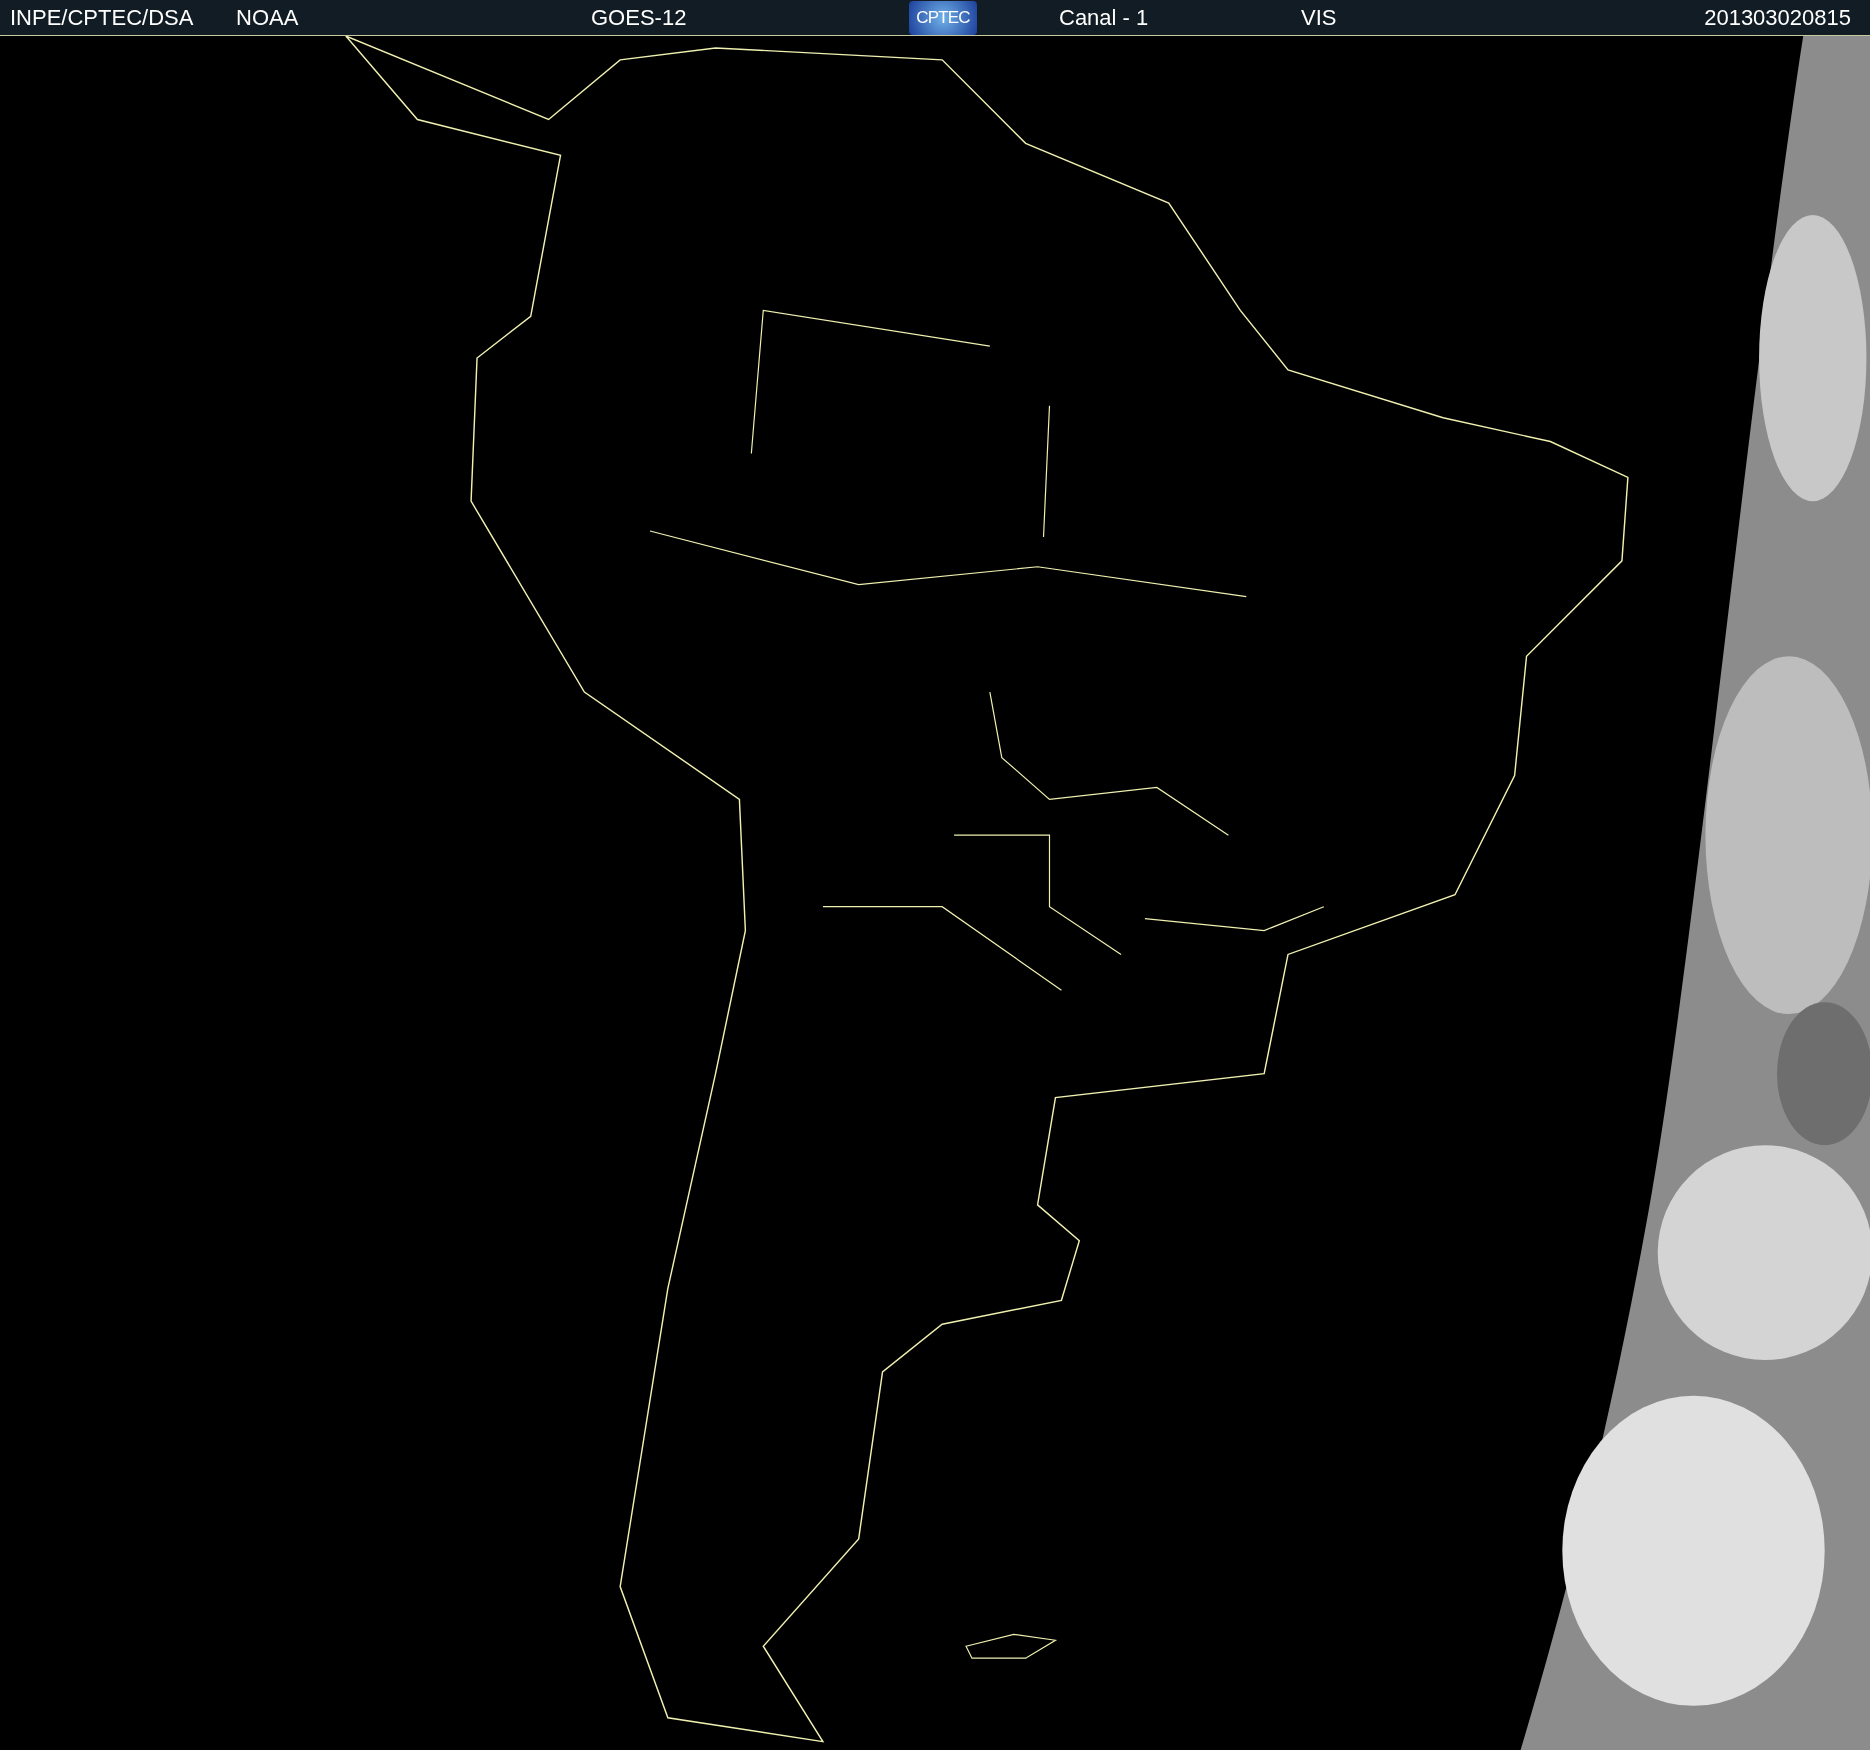  I want to click on header-label: VIS, so click(1319, 17).